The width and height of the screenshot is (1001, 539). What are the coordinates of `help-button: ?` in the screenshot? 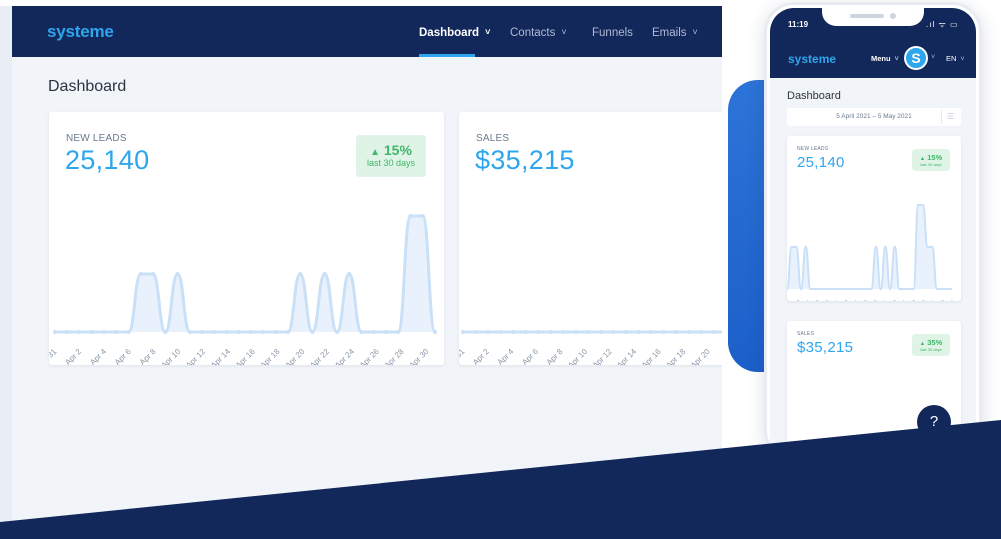 It's located at (934, 422).